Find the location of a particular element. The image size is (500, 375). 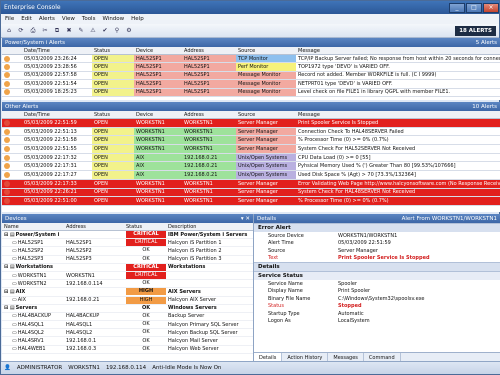

print-icon: ⎙ is located at coordinates (33, 31).